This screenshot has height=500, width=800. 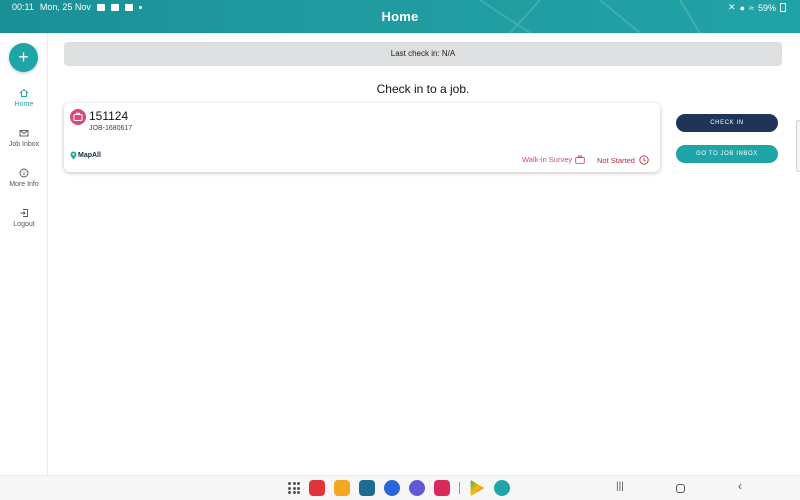 What do you see at coordinates (798, 146) in the screenshot?
I see `edge-panel-handle` at bounding box center [798, 146].